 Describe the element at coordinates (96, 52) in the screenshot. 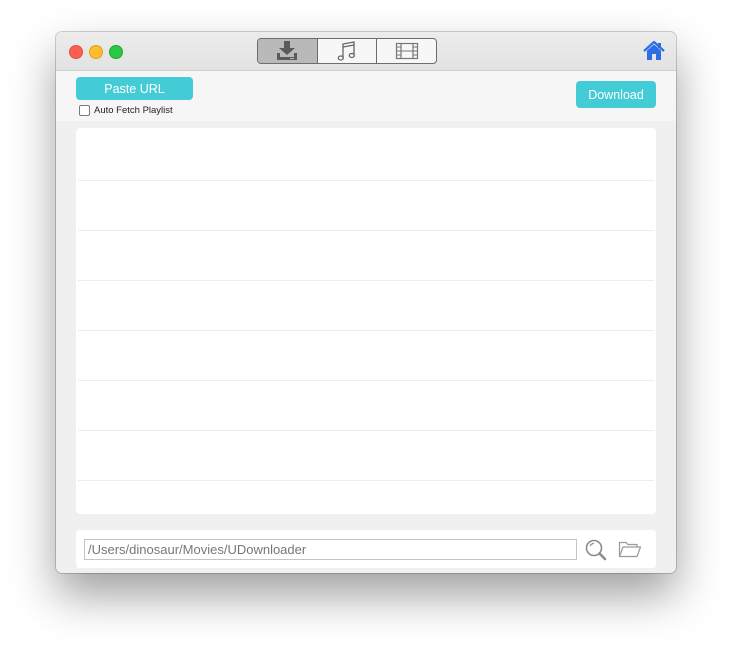

I see `minimize-window-button` at that location.